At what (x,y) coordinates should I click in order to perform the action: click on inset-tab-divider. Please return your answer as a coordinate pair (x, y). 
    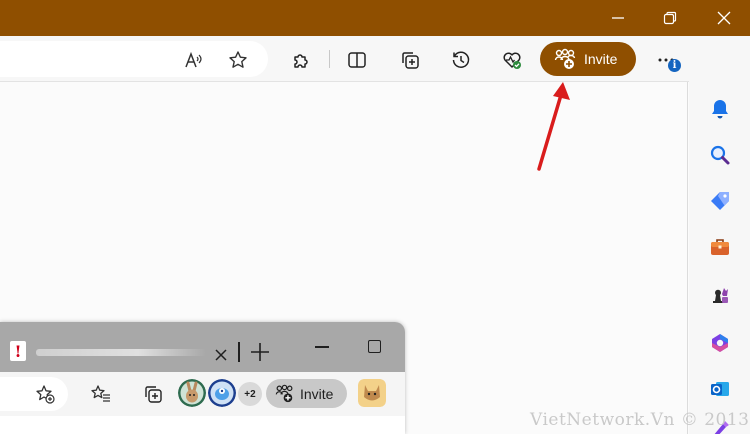
    Looking at the image, I should click on (239, 352).